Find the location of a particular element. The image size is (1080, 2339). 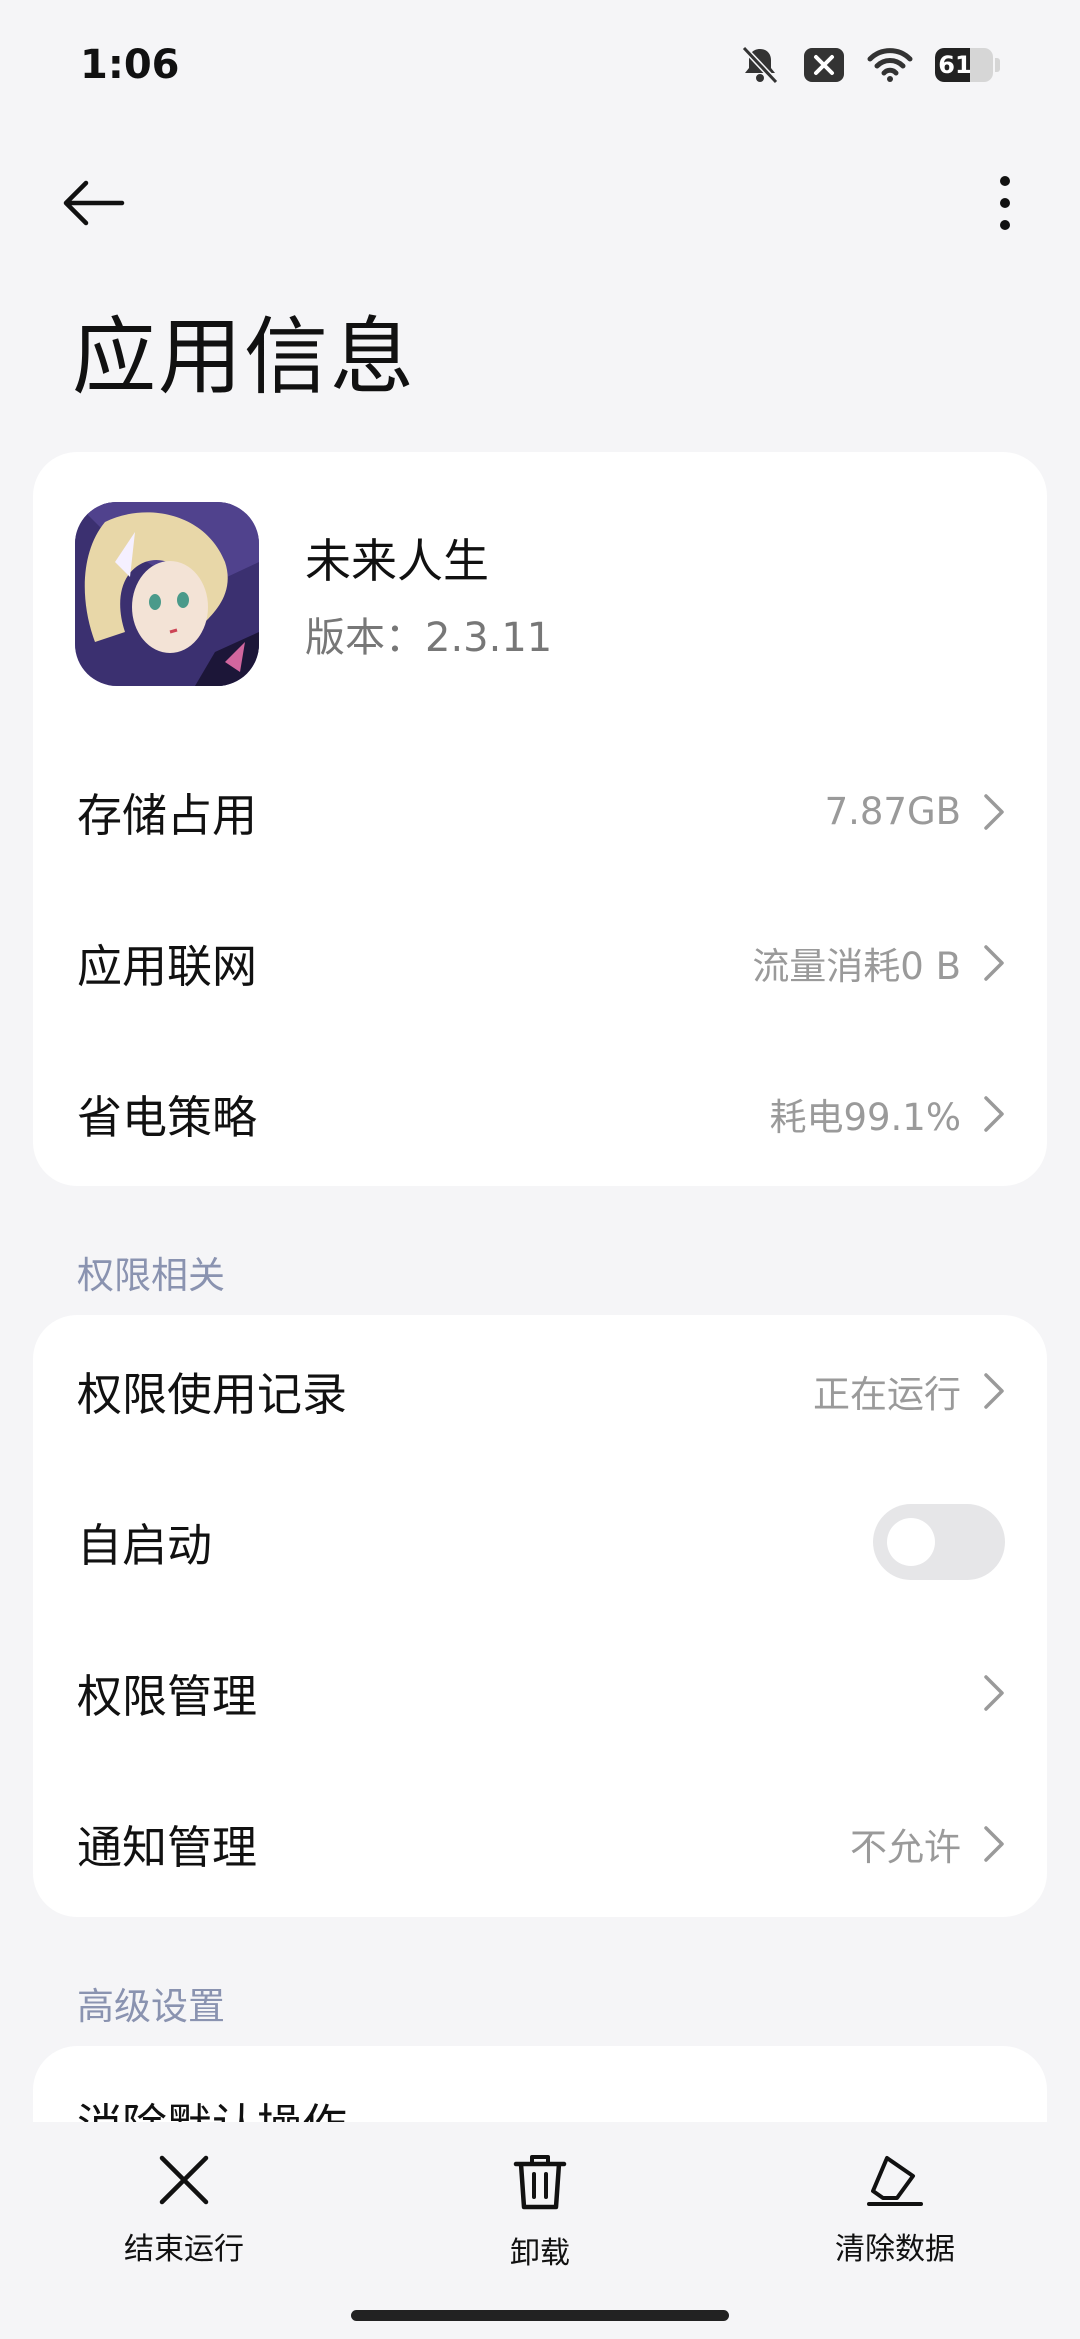

battery-icon: 61 is located at coordinates (967, 65).